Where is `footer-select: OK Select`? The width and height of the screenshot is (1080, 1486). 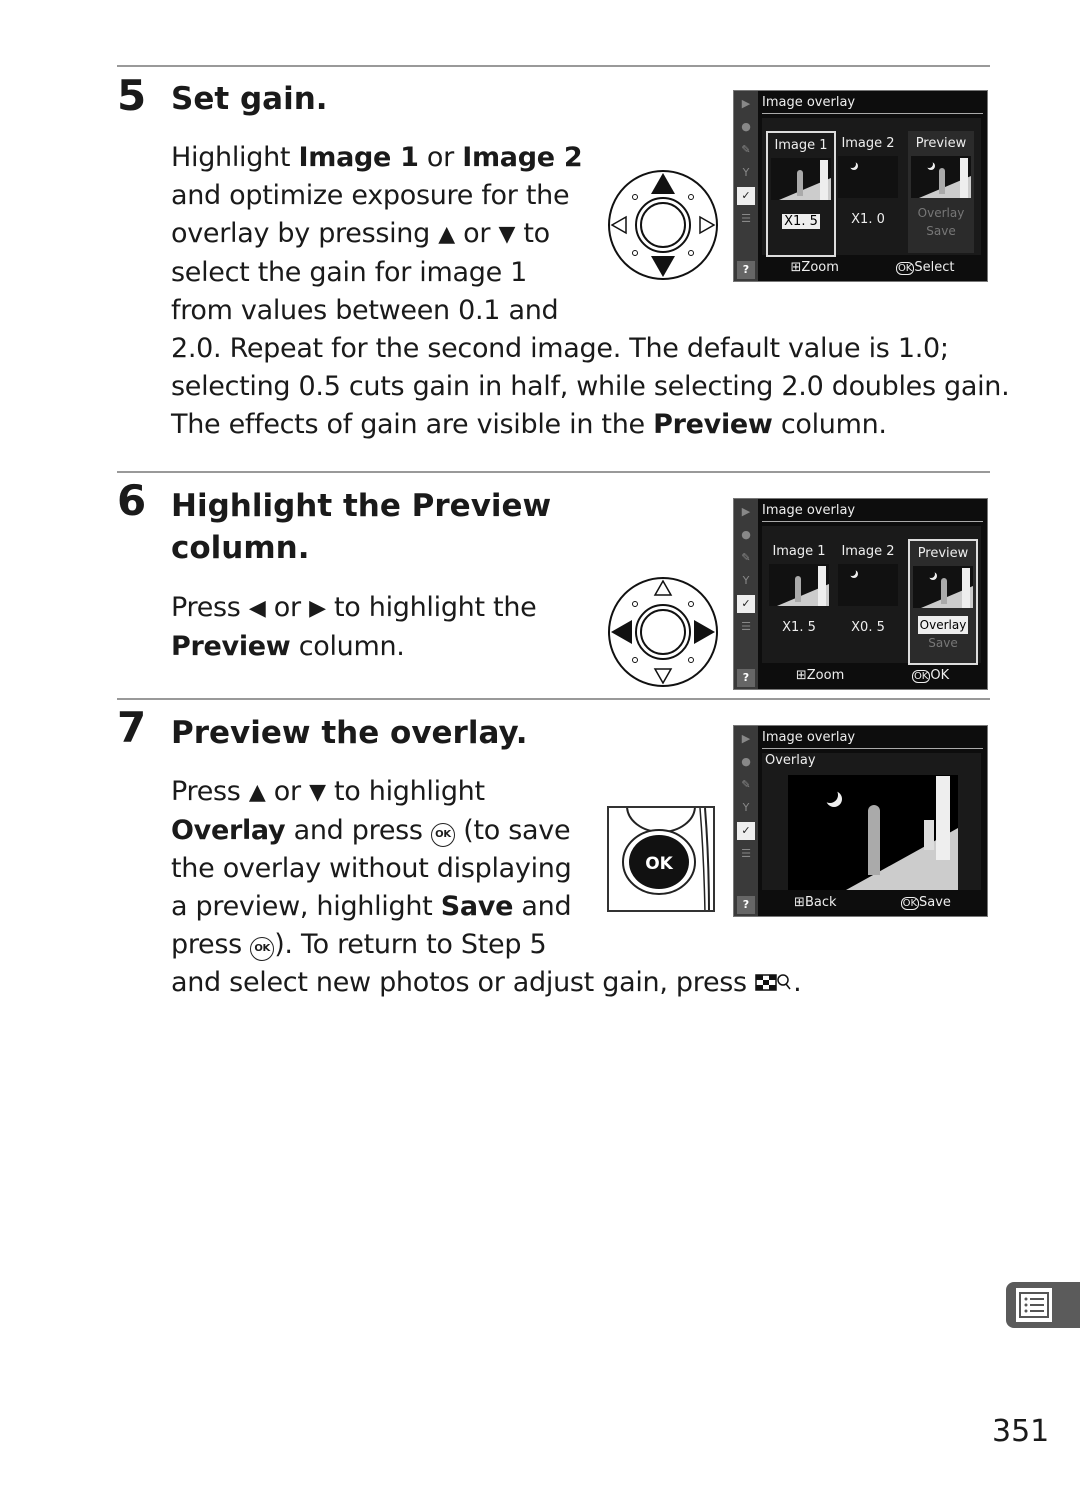 footer-select: OK Select is located at coordinates (925, 267).